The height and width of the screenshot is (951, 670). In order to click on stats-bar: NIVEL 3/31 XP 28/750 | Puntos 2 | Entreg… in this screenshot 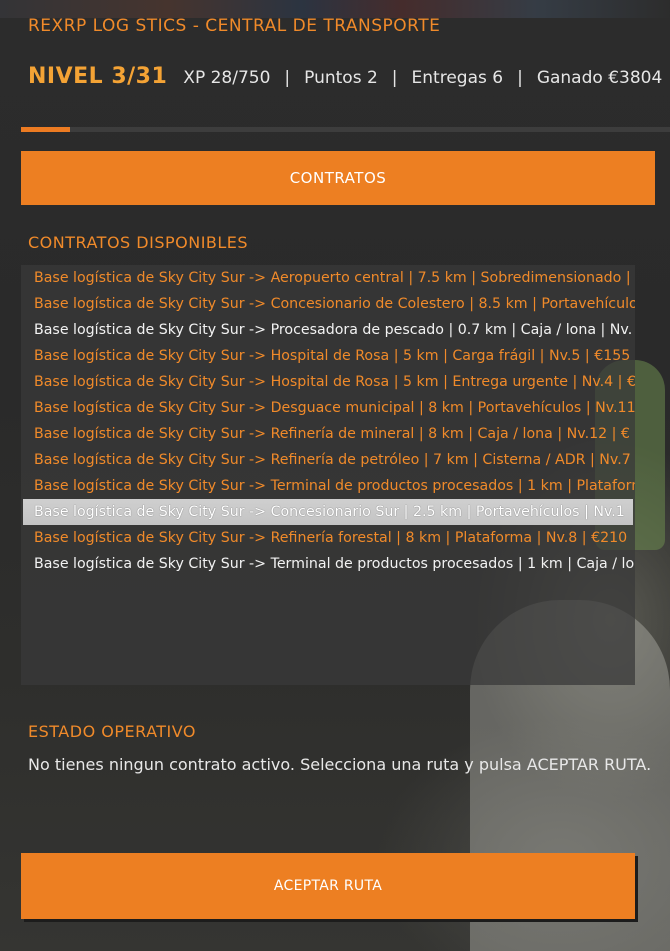, I will do `click(345, 80)`.